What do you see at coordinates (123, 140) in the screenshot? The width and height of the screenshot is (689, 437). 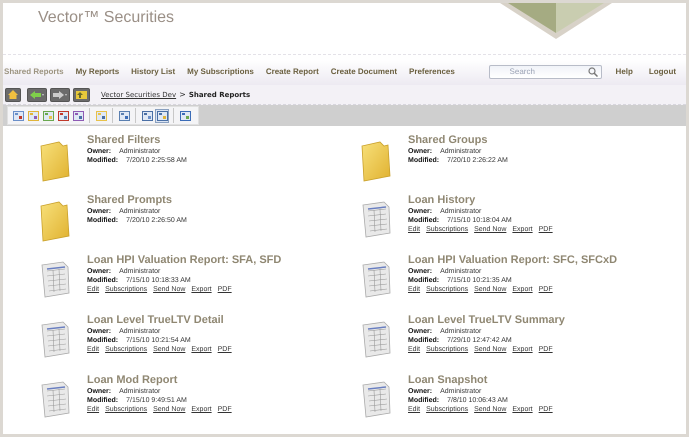 I see `item-title: Shared Filters` at bounding box center [123, 140].